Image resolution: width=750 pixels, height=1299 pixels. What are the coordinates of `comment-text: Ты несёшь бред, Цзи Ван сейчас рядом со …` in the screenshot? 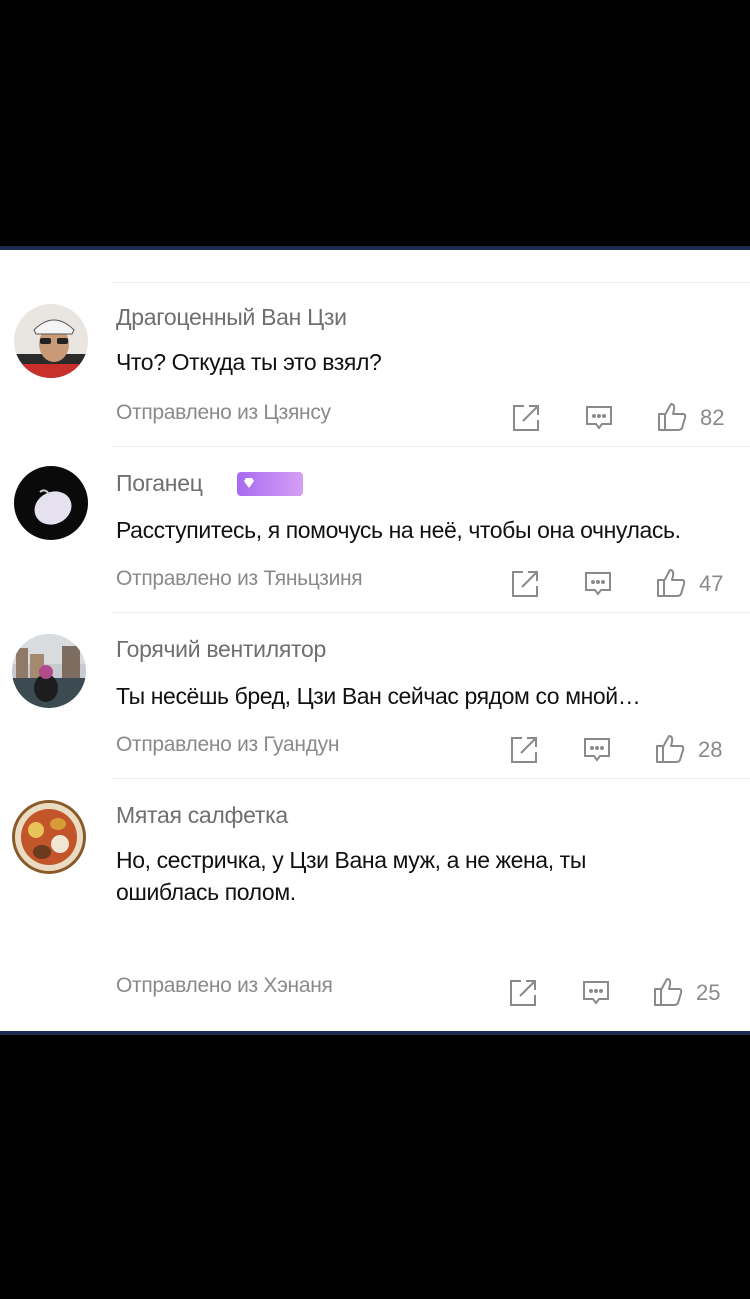 It's located at (378, 696).